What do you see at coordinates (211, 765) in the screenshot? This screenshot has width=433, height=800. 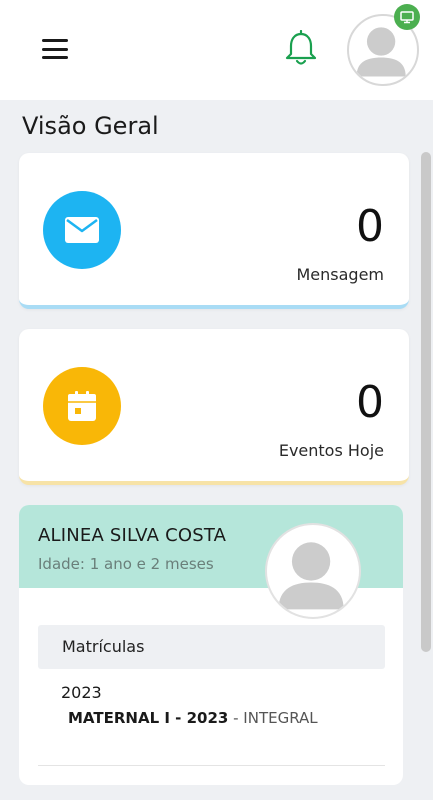 I see `divider` at bounding box center [211, 765].